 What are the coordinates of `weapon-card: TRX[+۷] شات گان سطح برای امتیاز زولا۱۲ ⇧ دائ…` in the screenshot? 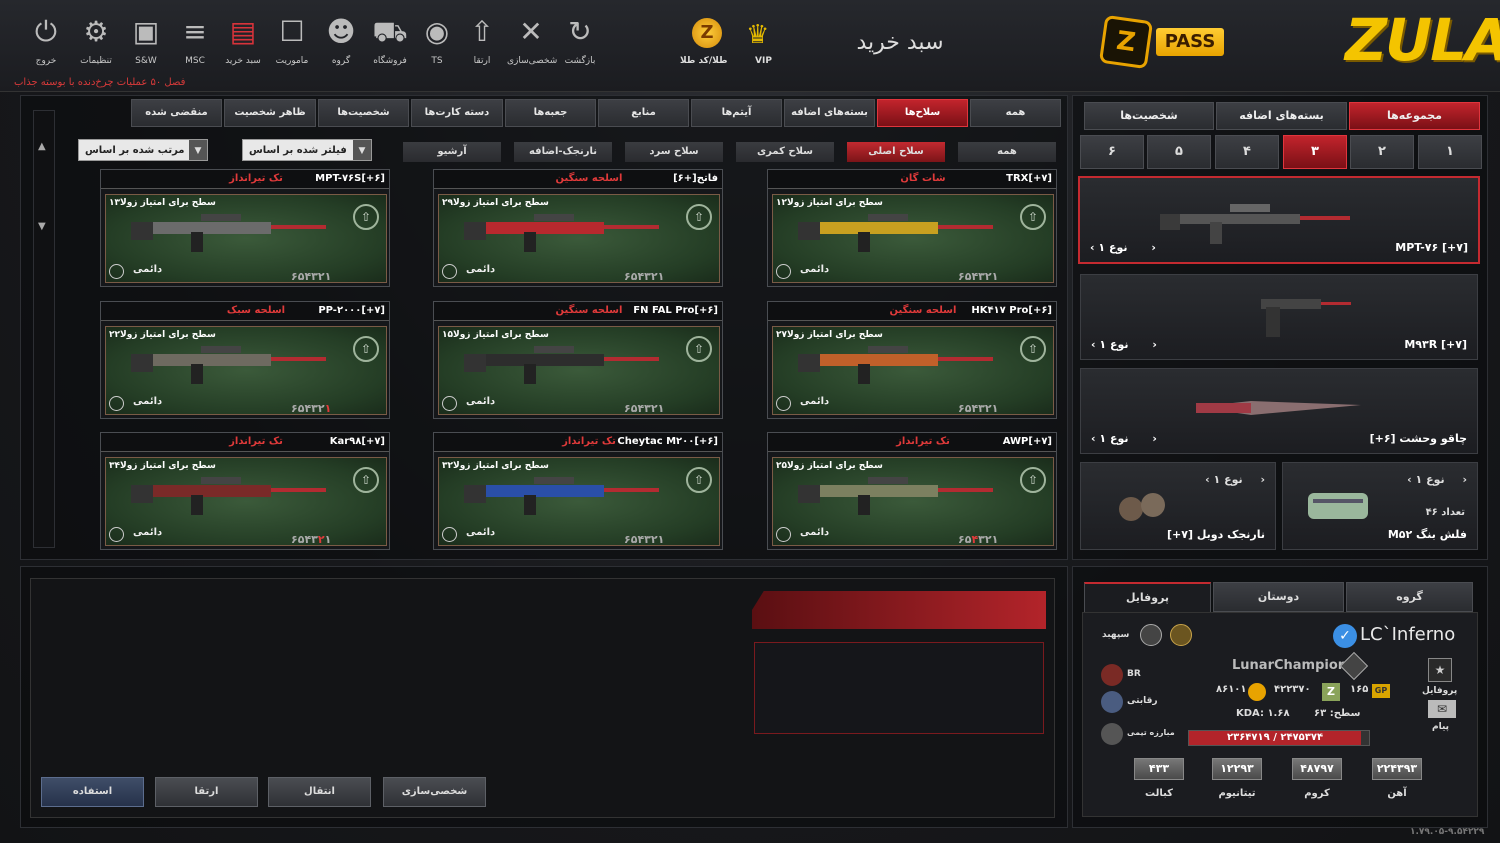 It's located at (912, 228).